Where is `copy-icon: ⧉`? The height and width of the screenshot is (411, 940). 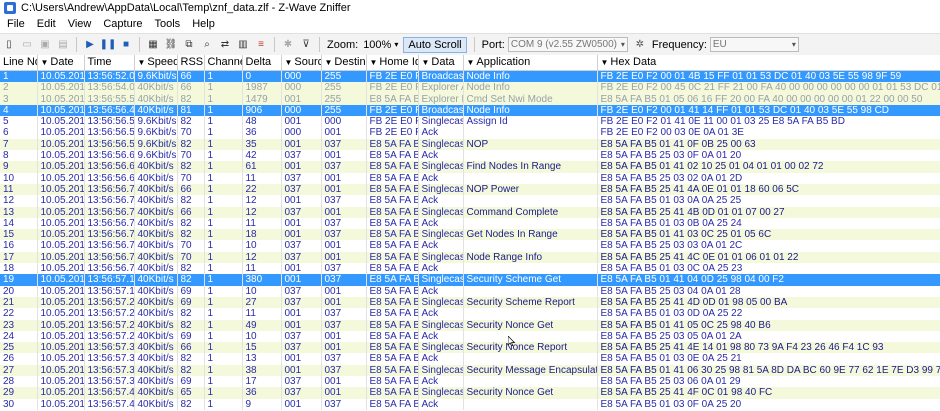 copy-icon: ⧉ is located at coordinates (189, 44).